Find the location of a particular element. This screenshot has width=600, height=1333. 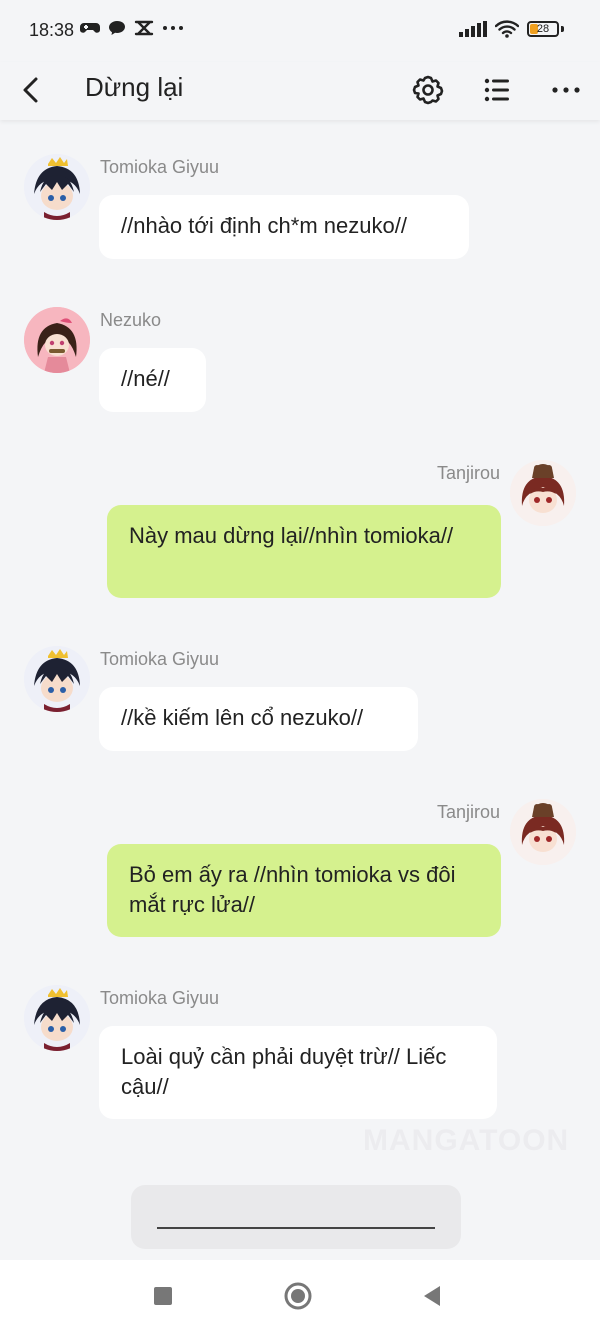

home-circle-icon is located at coordinates (298, 1296).